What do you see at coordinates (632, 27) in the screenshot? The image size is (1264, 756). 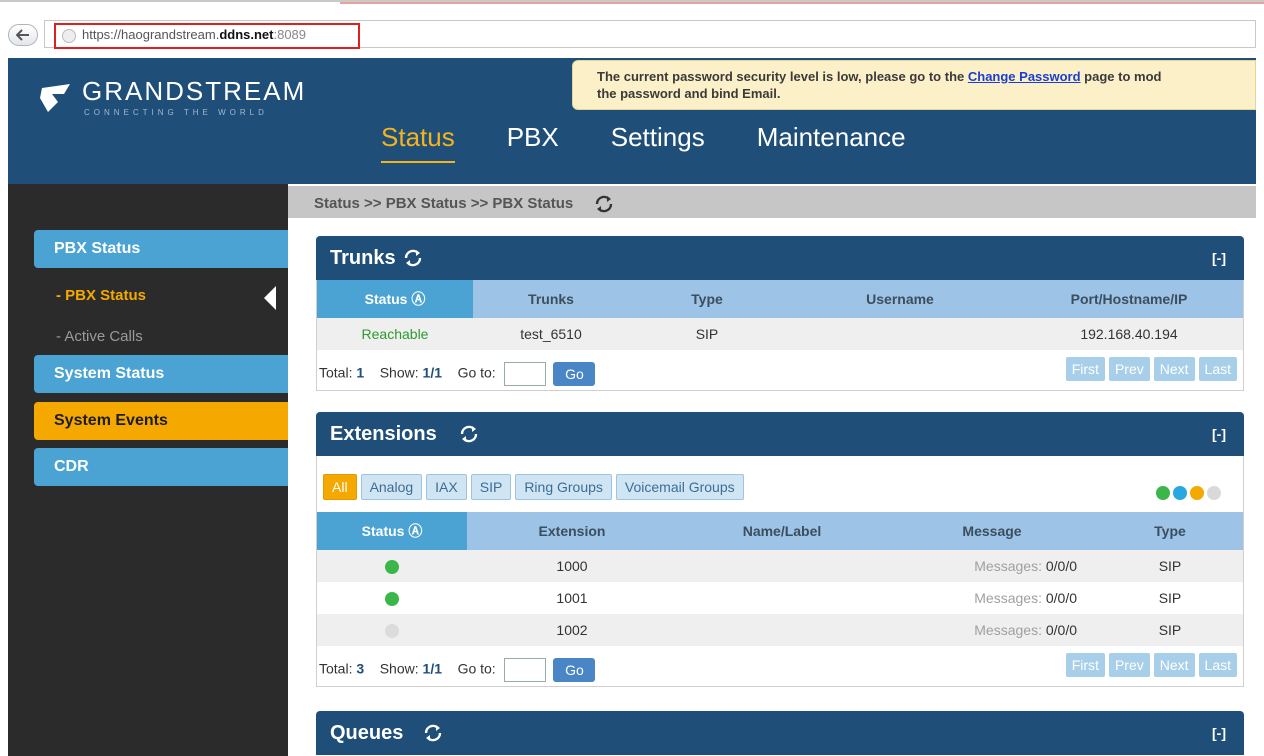 I see `browser-bar: https://haograndstream.ddns.net:8089` at bounding box center [632, 27].